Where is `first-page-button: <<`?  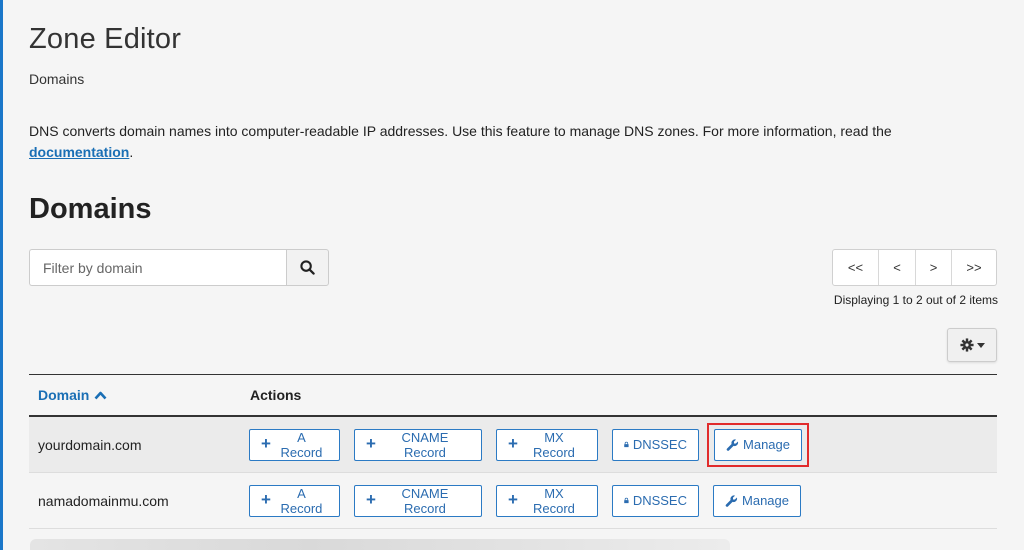
first-page-button: << is located at coordinates (856, 267).